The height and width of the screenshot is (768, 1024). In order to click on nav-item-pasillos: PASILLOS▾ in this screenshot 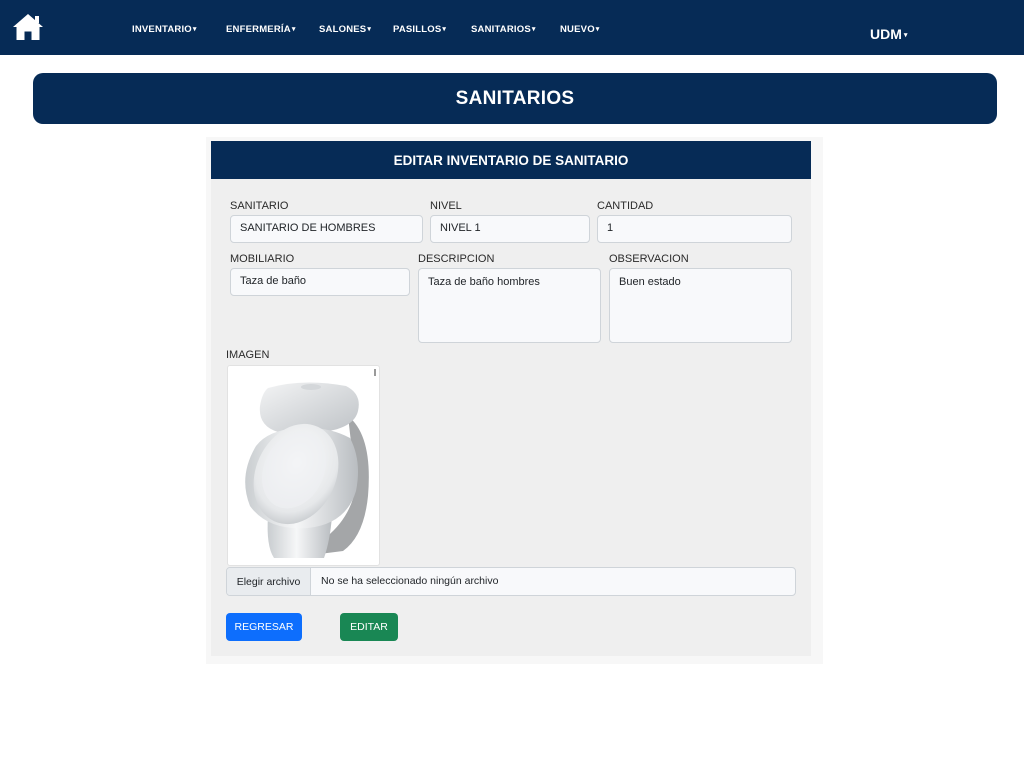, I will do `click(419, 29)`.